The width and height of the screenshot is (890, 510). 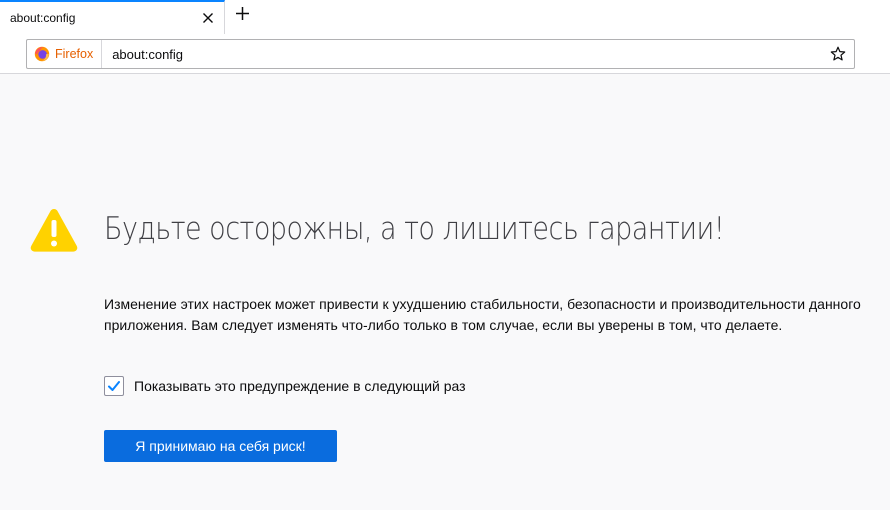 I want to click on tab-title: about:config, so click(x=43, y=18).